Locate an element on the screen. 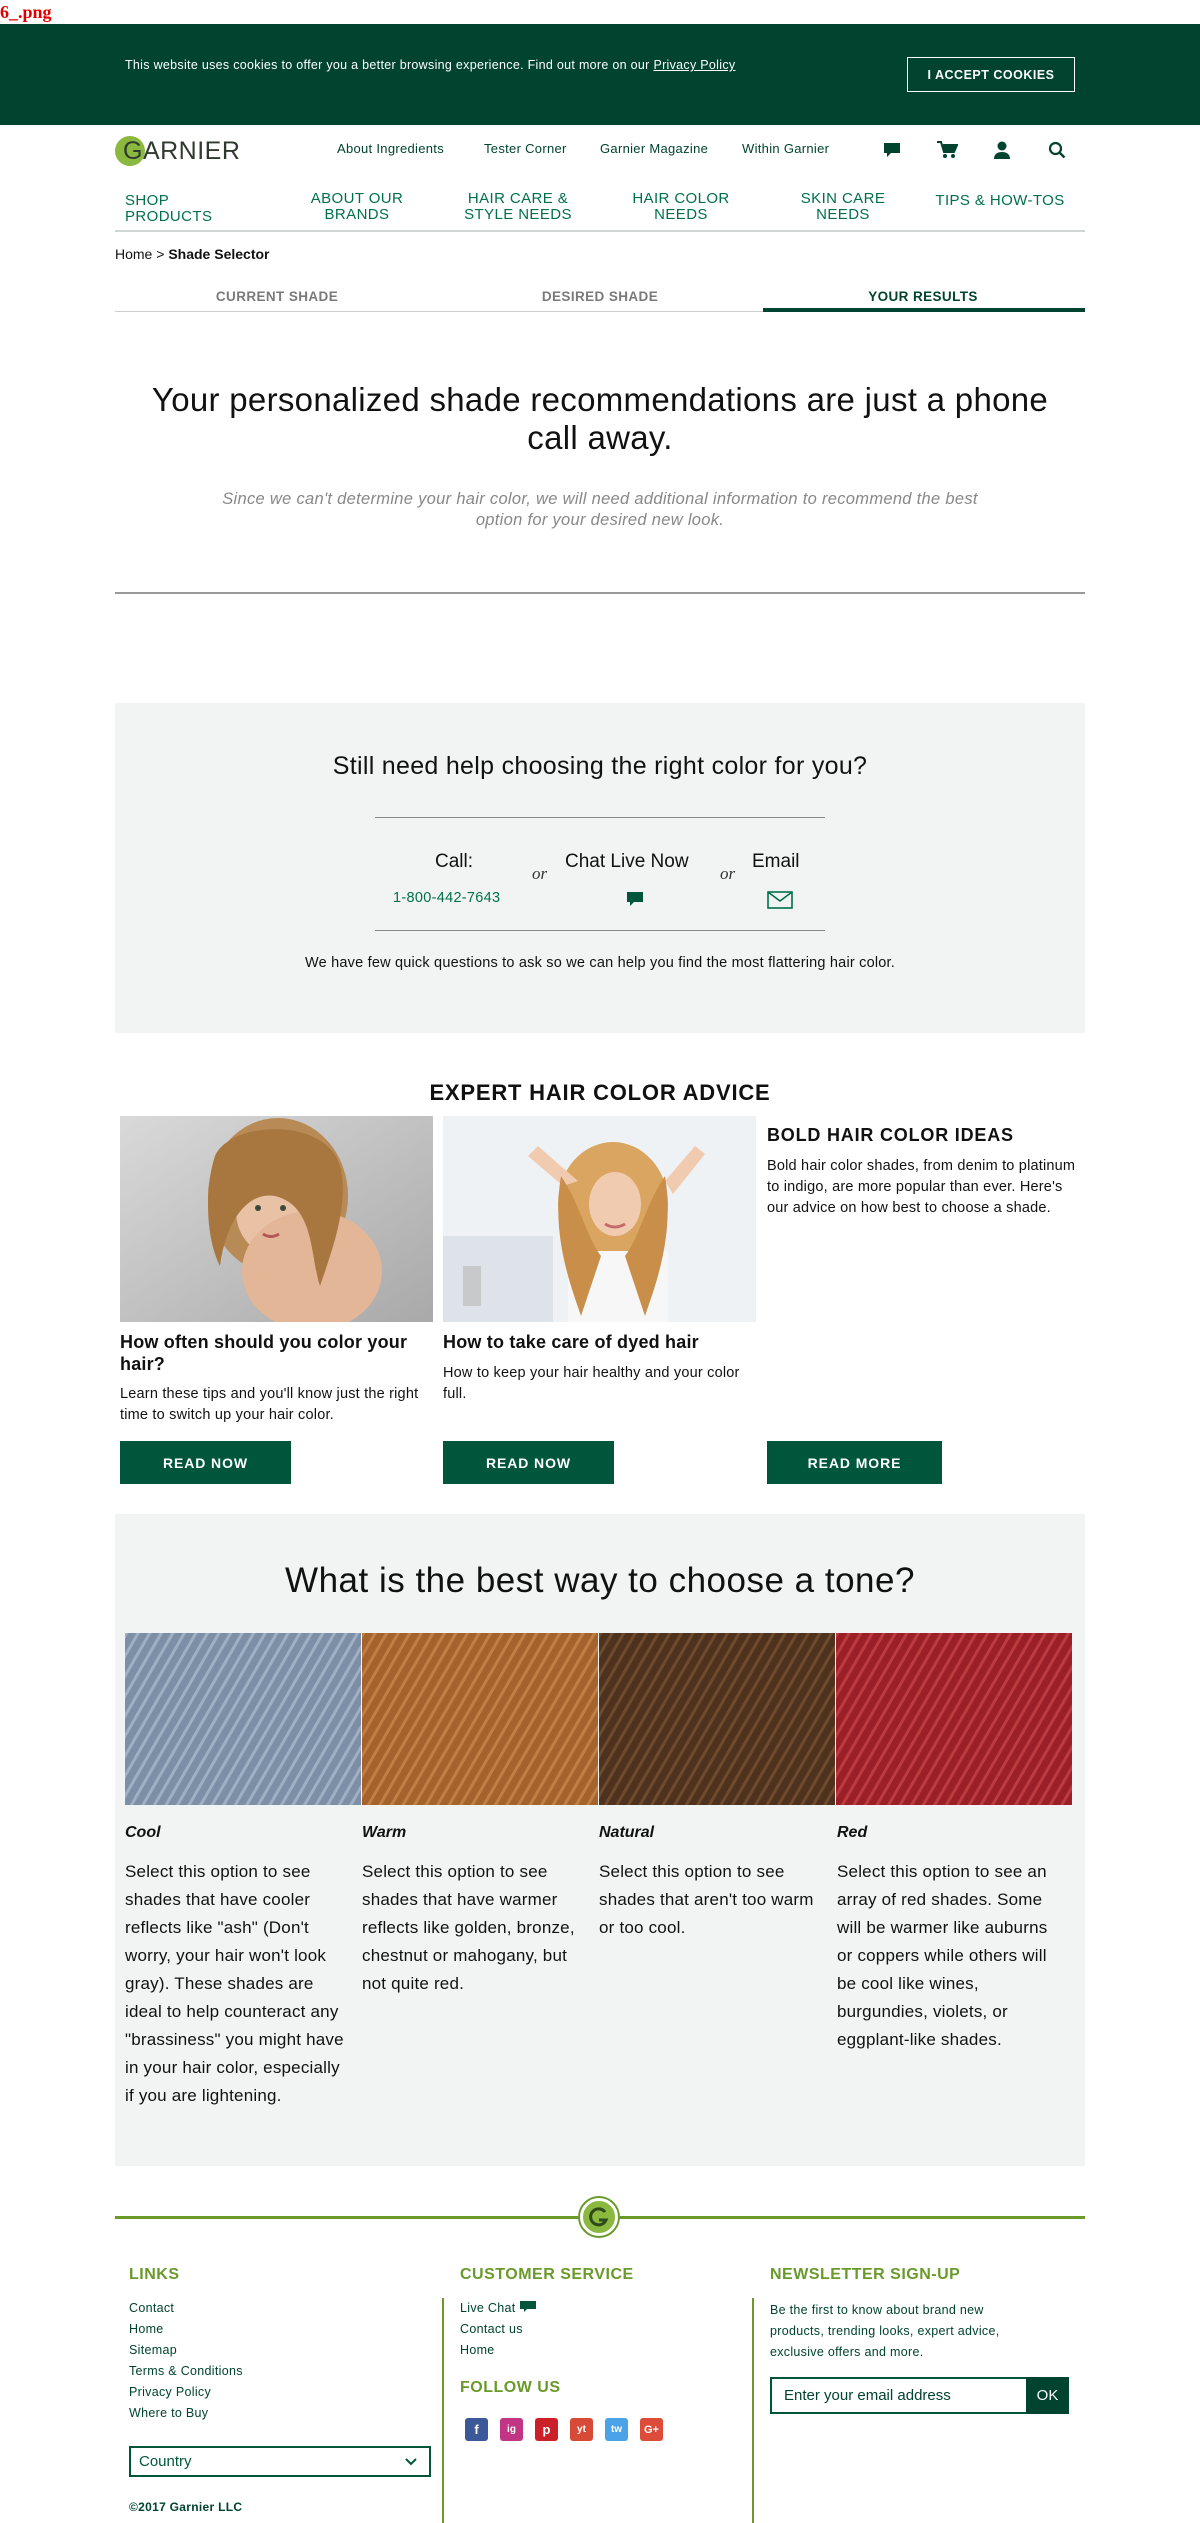 Image resolution: width=1200 pixels, height=2523 pixels. swatch-red is located at coordinates (954, 1719).